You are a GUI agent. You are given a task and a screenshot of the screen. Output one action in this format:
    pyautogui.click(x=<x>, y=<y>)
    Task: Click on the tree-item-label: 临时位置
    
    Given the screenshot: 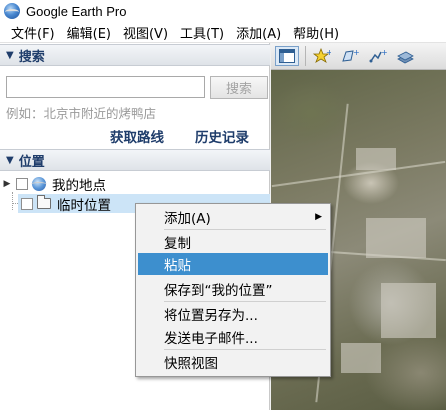 What is the action you would take?
    pyautogui.click(x=84, y=205)
    